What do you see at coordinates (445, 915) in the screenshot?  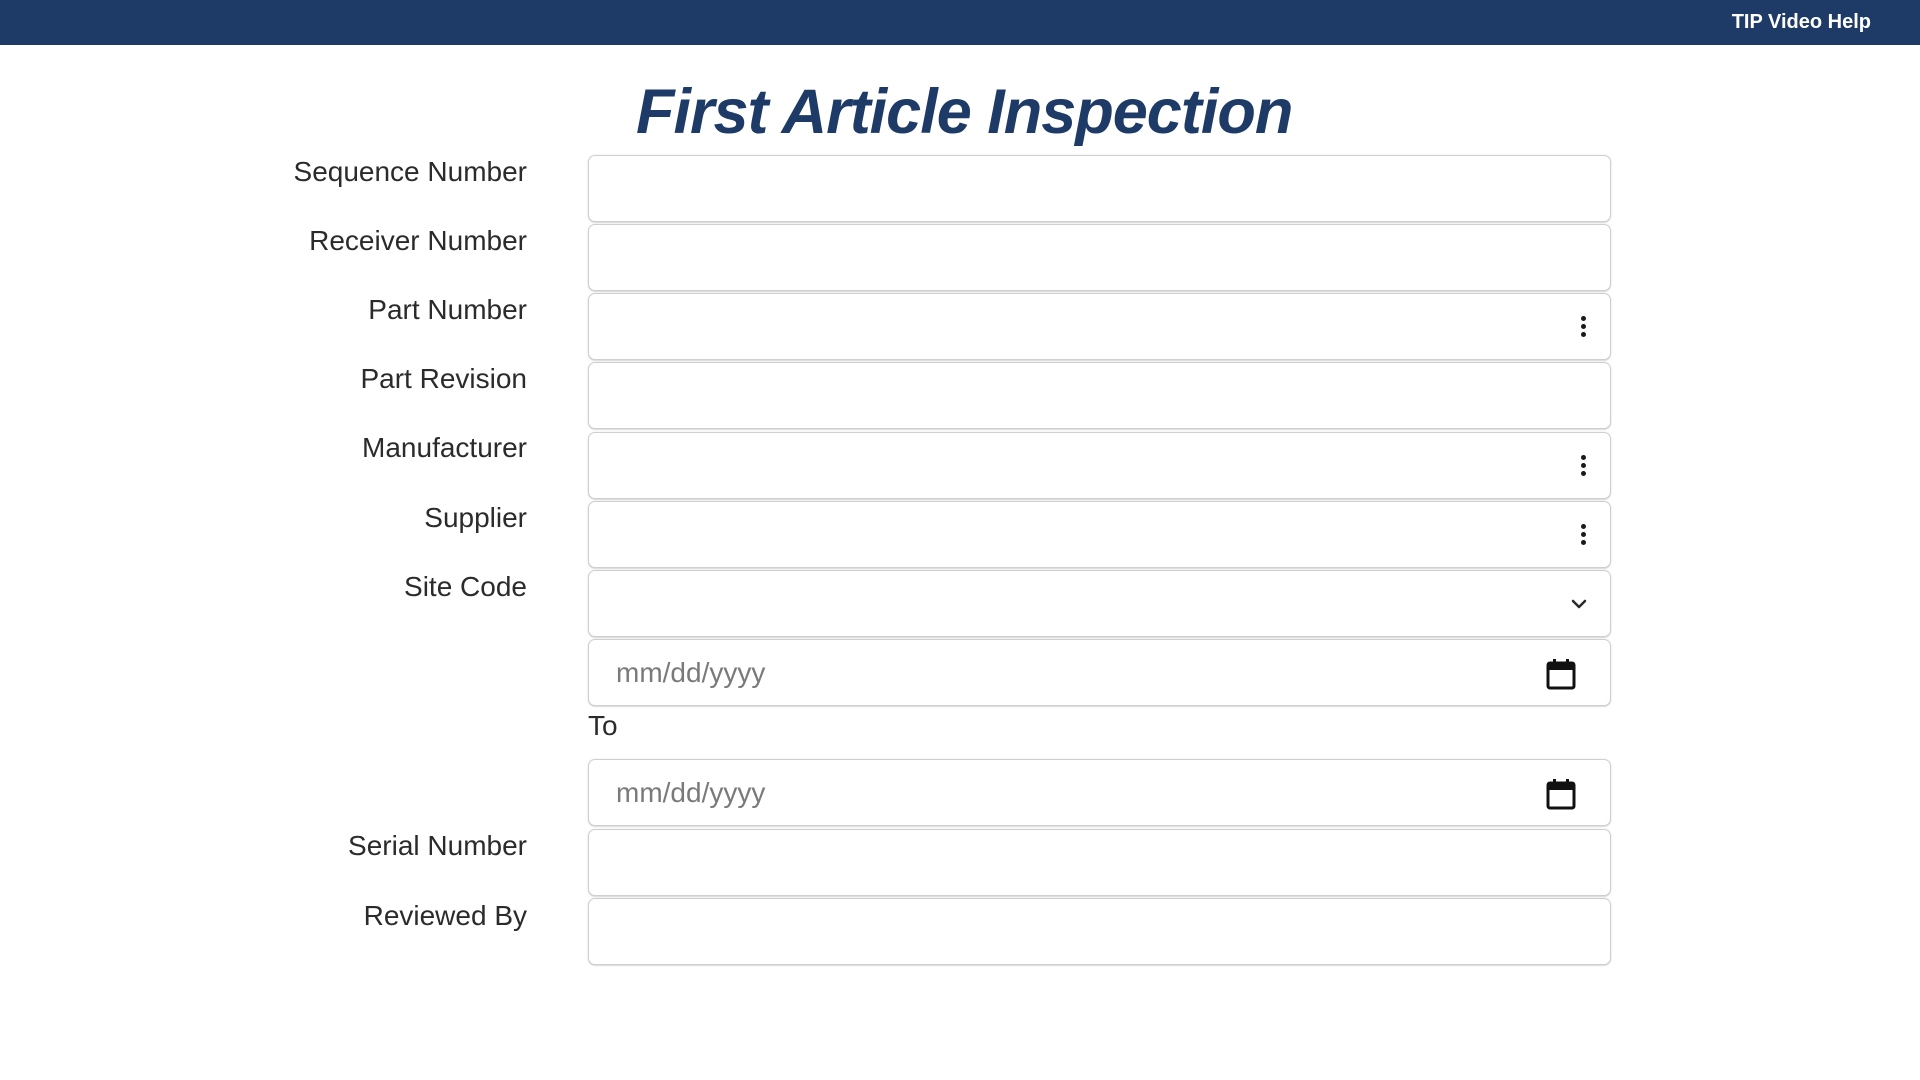 I see `reviewed-by-label: Reviewed By` at bounding box center [445, 915].